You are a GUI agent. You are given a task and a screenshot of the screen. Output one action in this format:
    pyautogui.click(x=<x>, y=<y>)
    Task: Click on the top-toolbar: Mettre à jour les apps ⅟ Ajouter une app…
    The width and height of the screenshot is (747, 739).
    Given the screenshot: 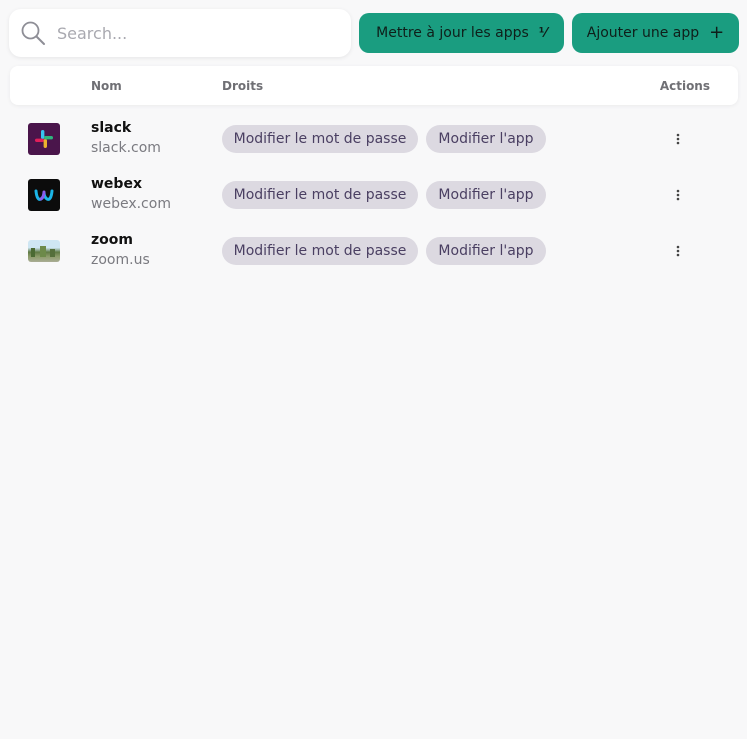 What is the action you would take?
    pyautogui.click(x=374, y=33)
    